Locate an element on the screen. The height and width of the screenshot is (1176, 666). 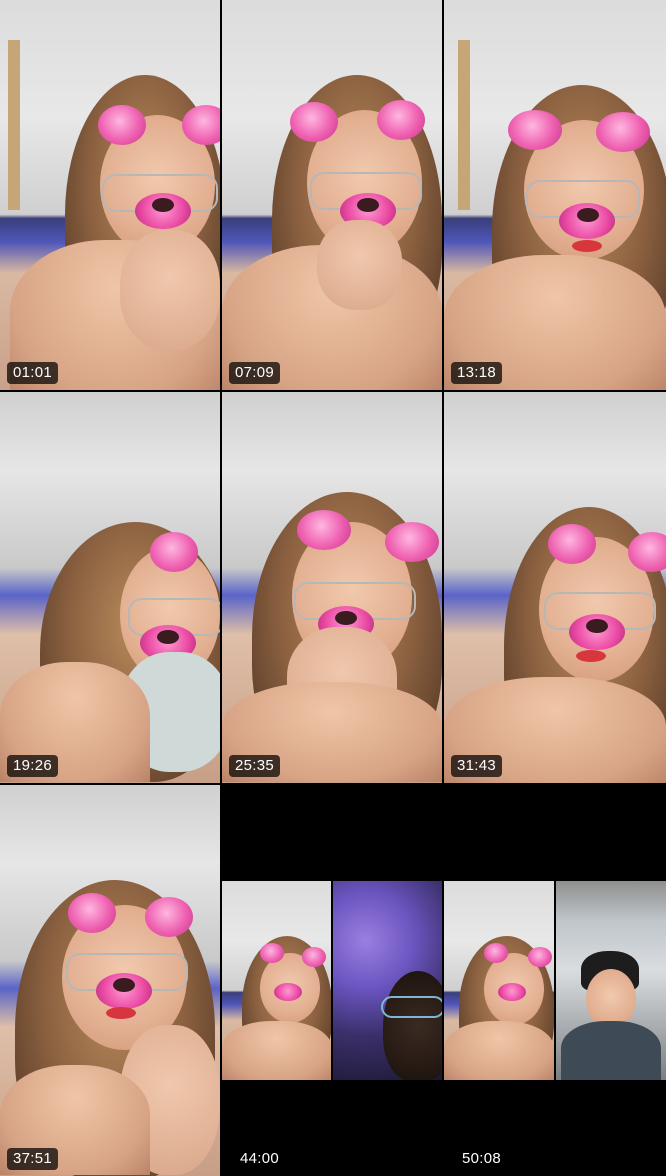
frame-thumbnail: 01:01 is located at coordinates (110, 195).